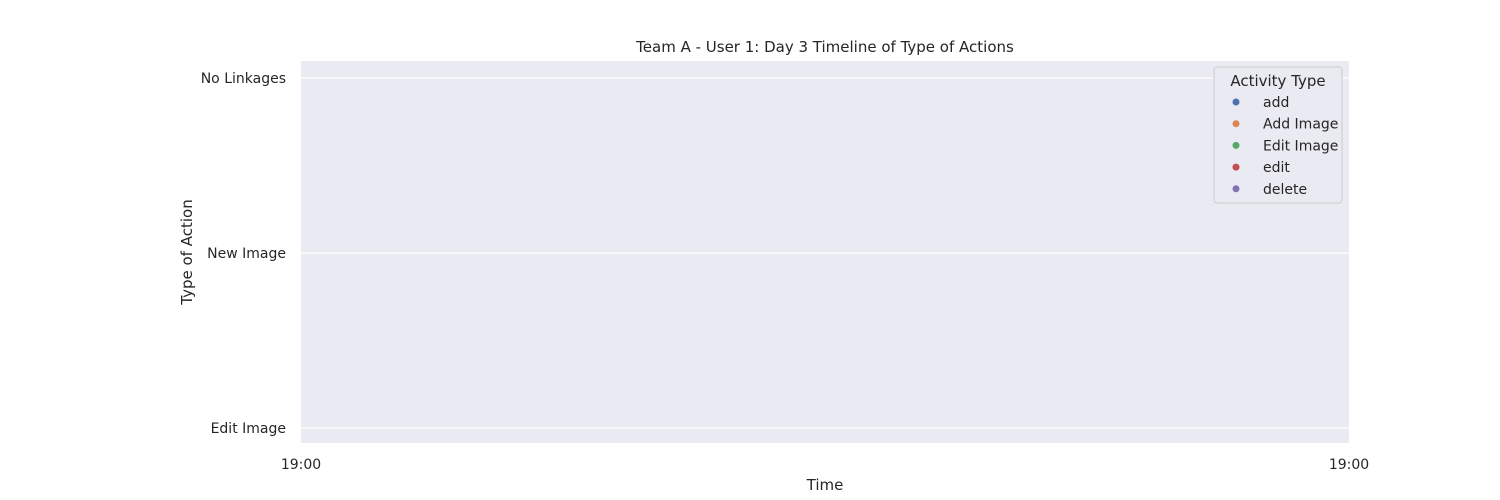 The width and height of the screenshot is (1500, 500). I want to click on legend-label: edit, so click(1276, 168).